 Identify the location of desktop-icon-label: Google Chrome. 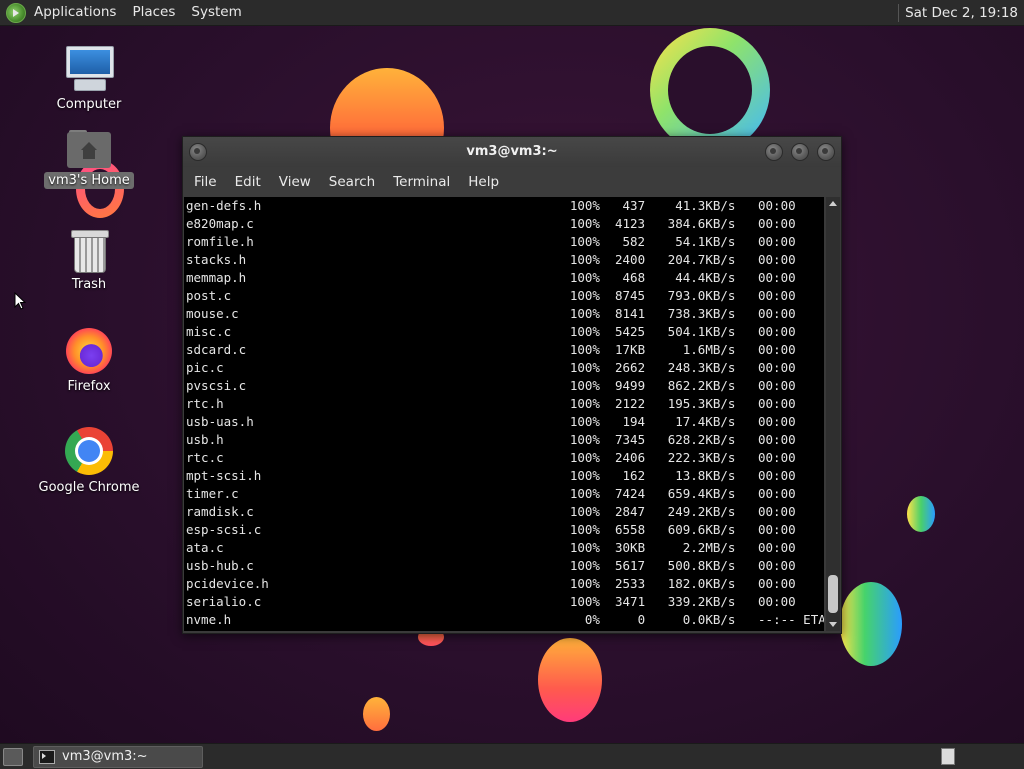
(89, 487).